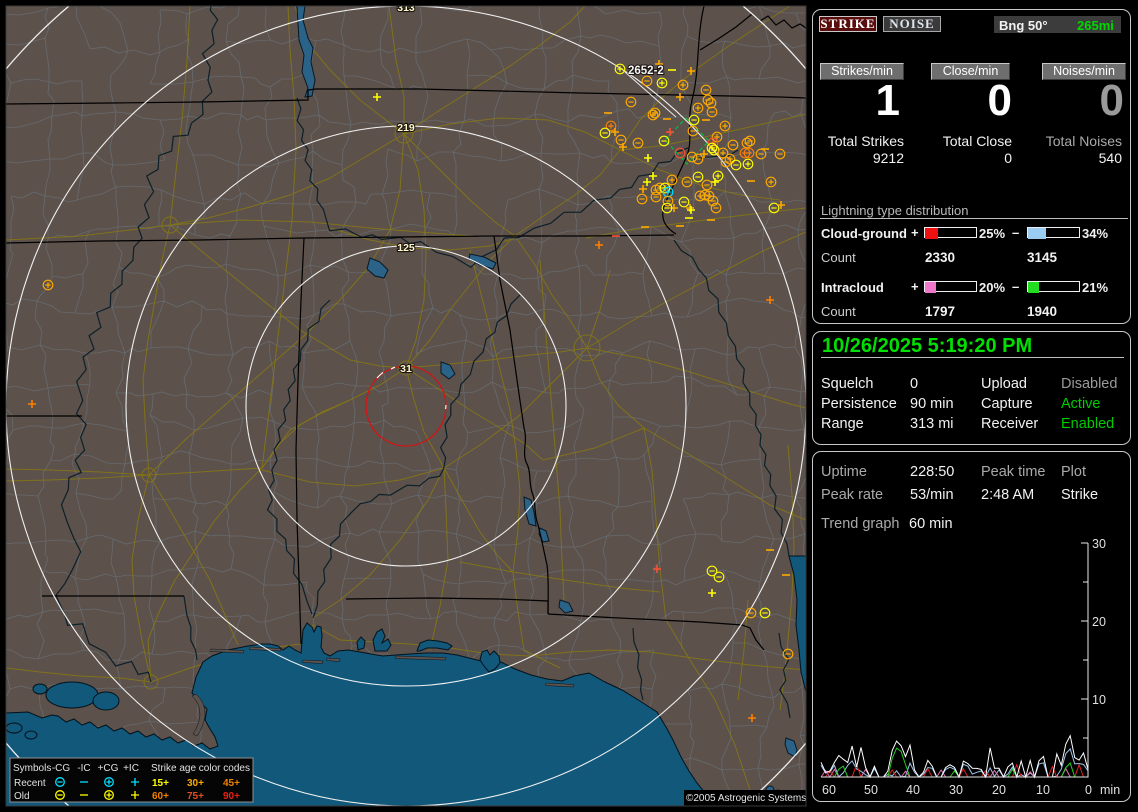 This screenshot has width=1138, height=812. Describe the element at coordinates (871, 790) in the screenshot. I see `svg-text: 50` at that location.